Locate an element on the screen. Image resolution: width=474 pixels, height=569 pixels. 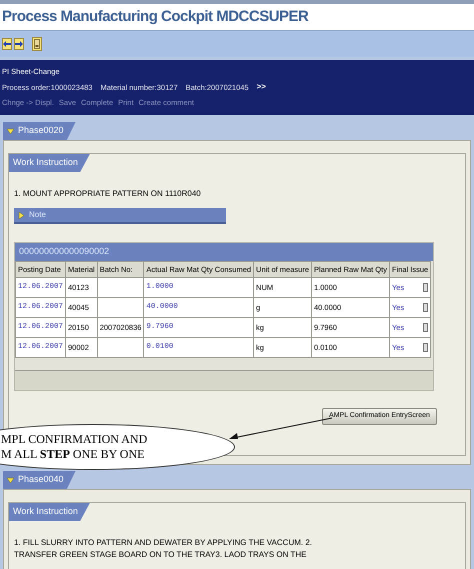
forward-arrow-icon is located at coordinates (19, 44).